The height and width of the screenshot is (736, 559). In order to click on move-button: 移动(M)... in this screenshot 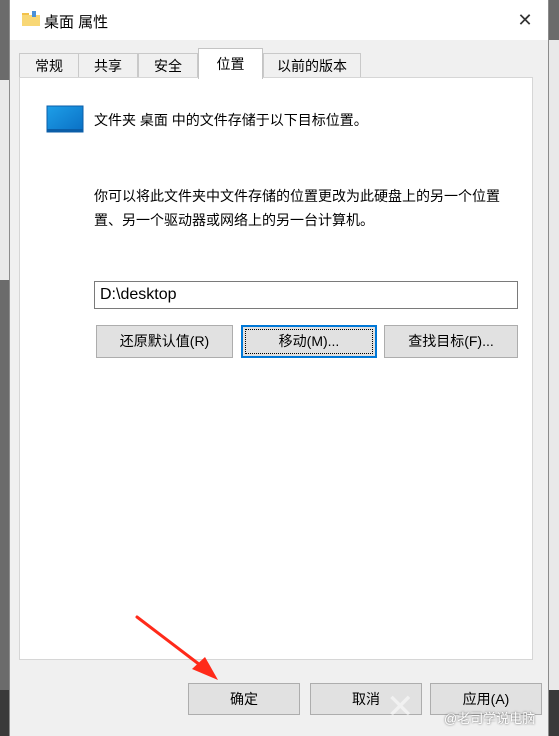, I will do `click(309, 341)`.